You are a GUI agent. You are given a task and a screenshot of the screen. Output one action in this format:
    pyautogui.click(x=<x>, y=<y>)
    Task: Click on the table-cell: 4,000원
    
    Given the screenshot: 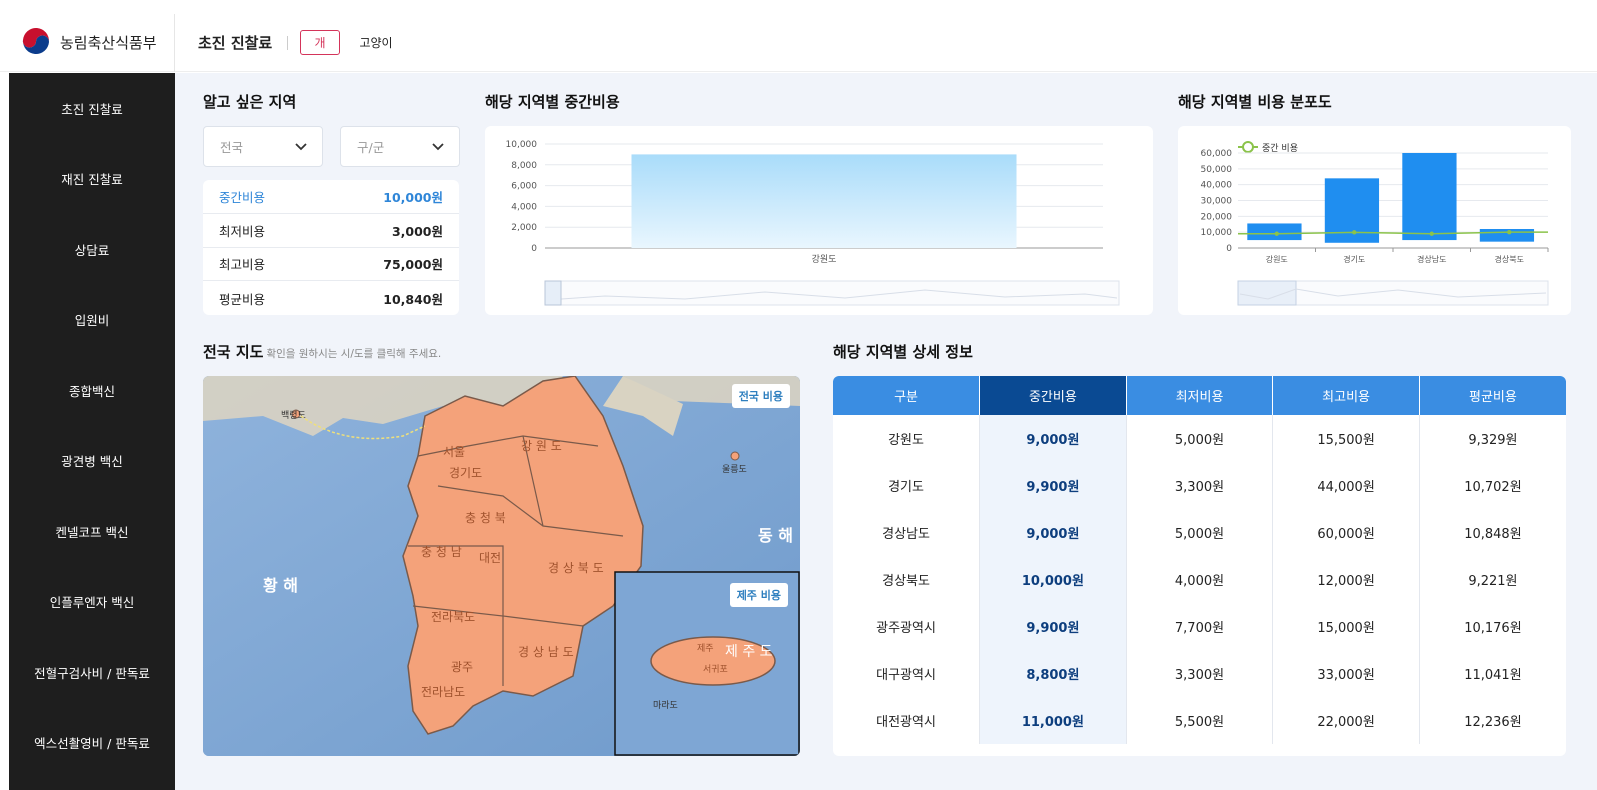 What is the action you would take?
    pyautogui.click(x=1200, y=579)
    